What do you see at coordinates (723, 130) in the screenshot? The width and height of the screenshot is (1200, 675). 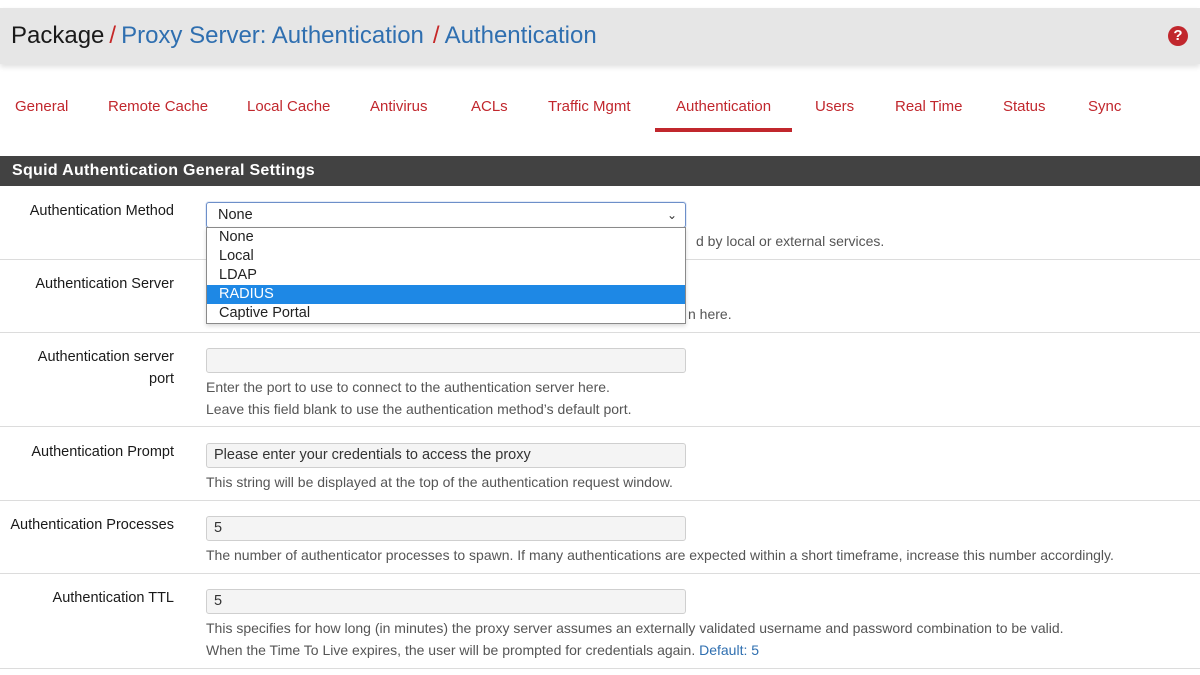 I see `active-tab-indicator` at bounding box center [723, 130].